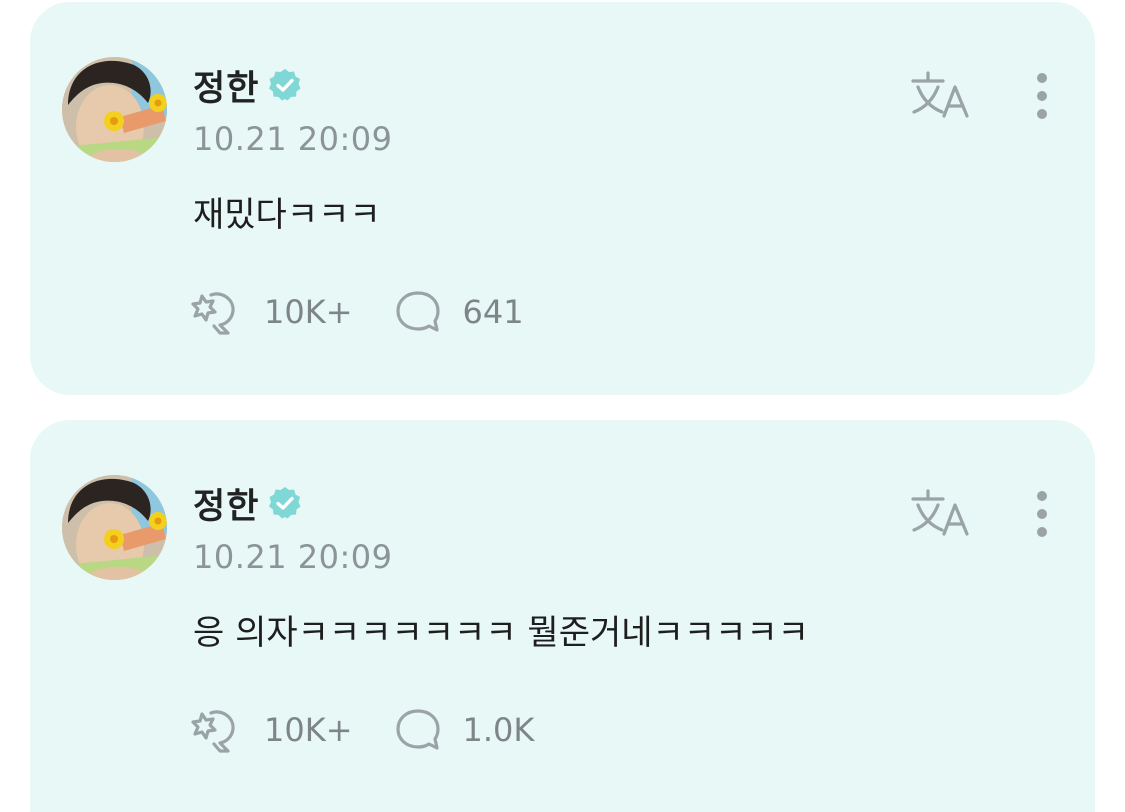 Image resolution: width=1125 pixels, height=812 pixels. I want to click on post-text: 재밌다ㅋㅋㅋ, so click(287, 215).